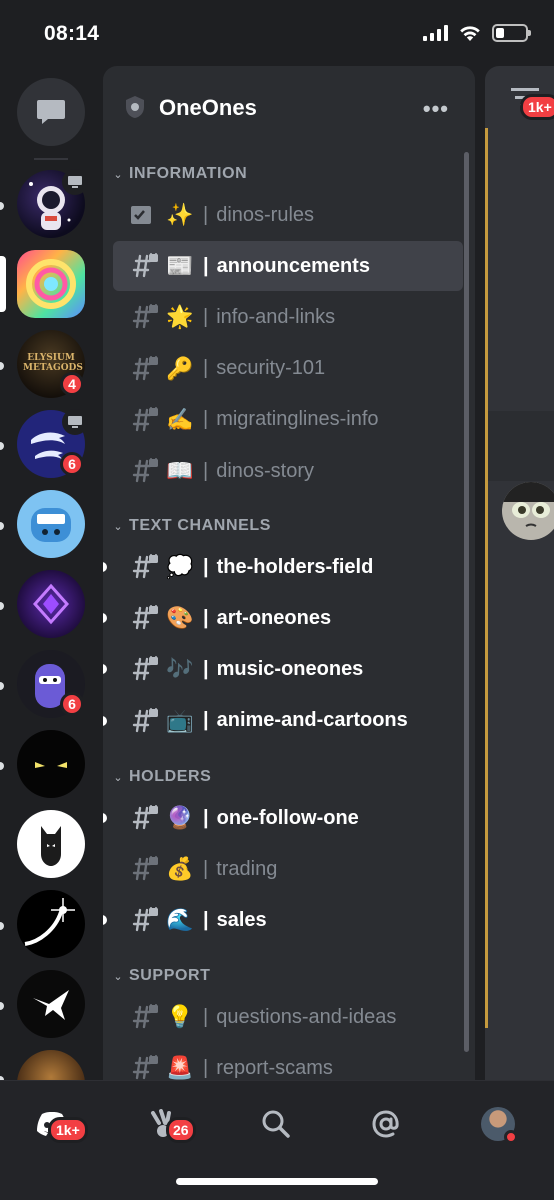 The image size is (554, 1200). Describe the element at coordinates (247, 868) in the screenshot. I see `channel-name: trading` at that location.